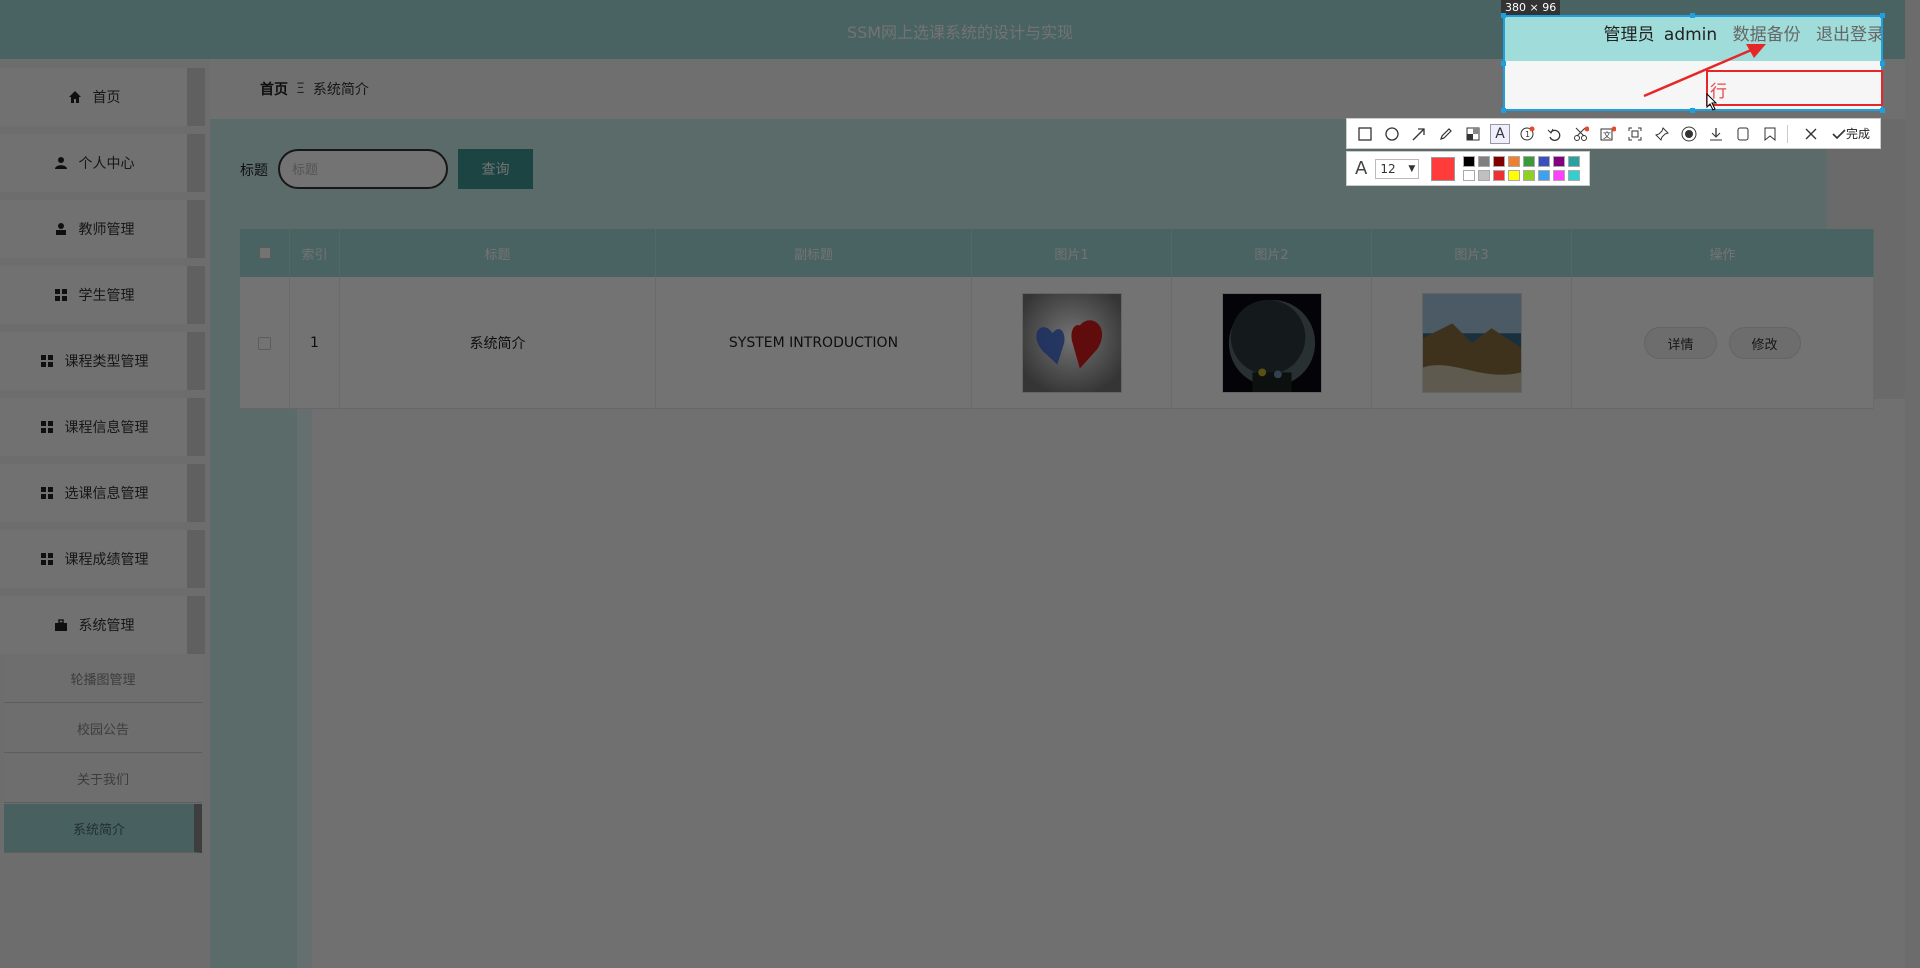  What do you see at coordinates (103, 678) in the screenshot?
I see `sub-item-carousel: 轮播图管理` at bounding box center [103, 678].